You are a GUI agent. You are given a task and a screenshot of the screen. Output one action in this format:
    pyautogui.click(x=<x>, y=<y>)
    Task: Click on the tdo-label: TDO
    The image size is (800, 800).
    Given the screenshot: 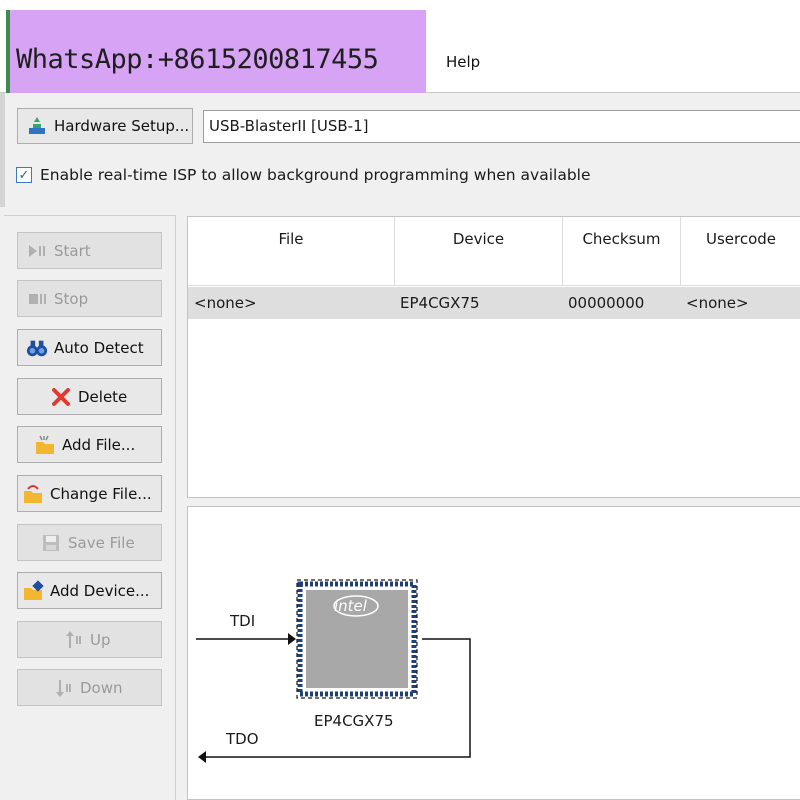 What is the action you would take?
    pyautogui.click(x=242, y=739)
    